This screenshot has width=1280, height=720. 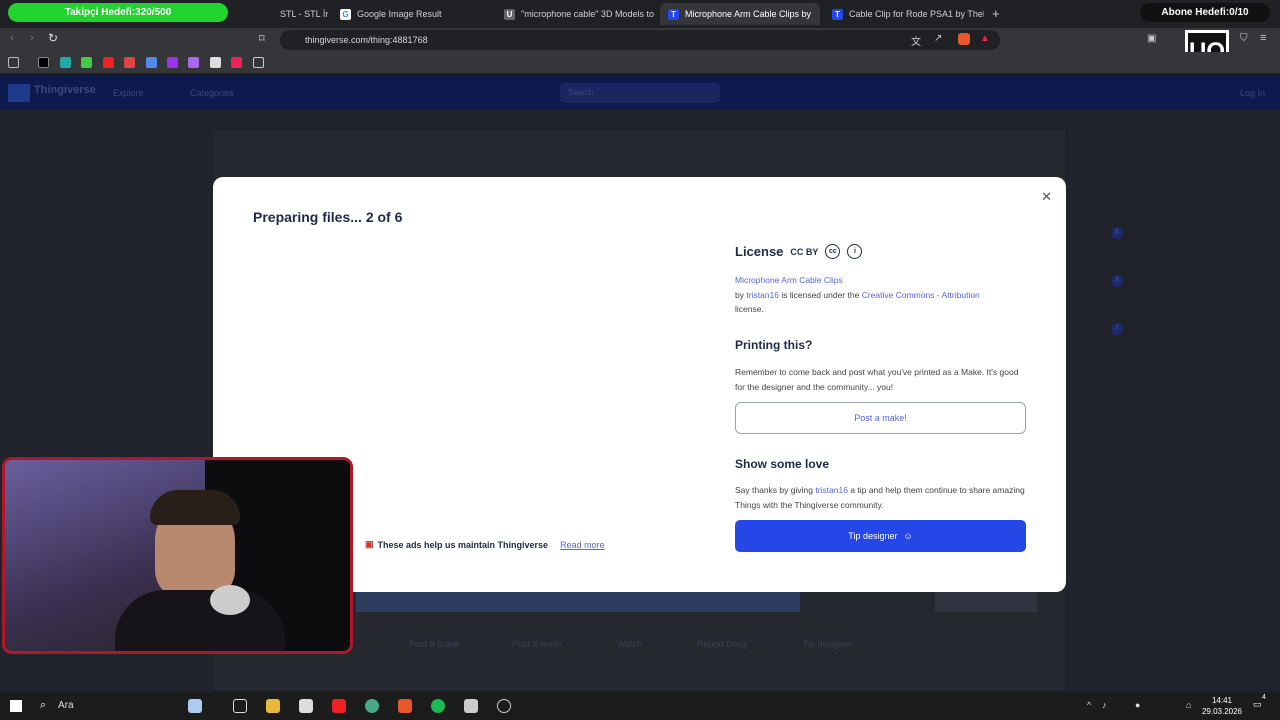 I want to click on taskbar-clock: 14:41 29.03.2026, so click(x=1222, y=706).